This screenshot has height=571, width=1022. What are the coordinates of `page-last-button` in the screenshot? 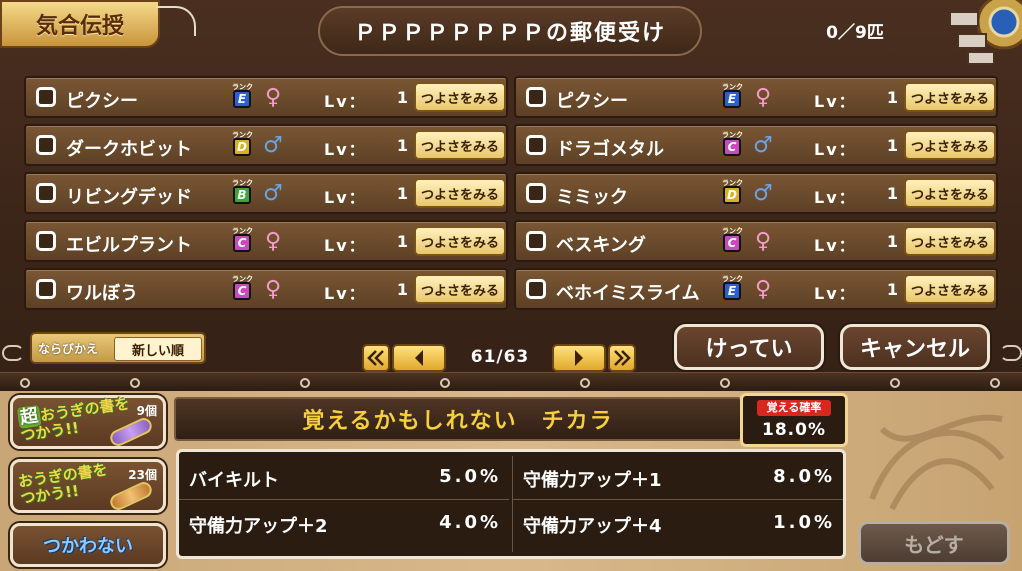 It's located at (622, 358).